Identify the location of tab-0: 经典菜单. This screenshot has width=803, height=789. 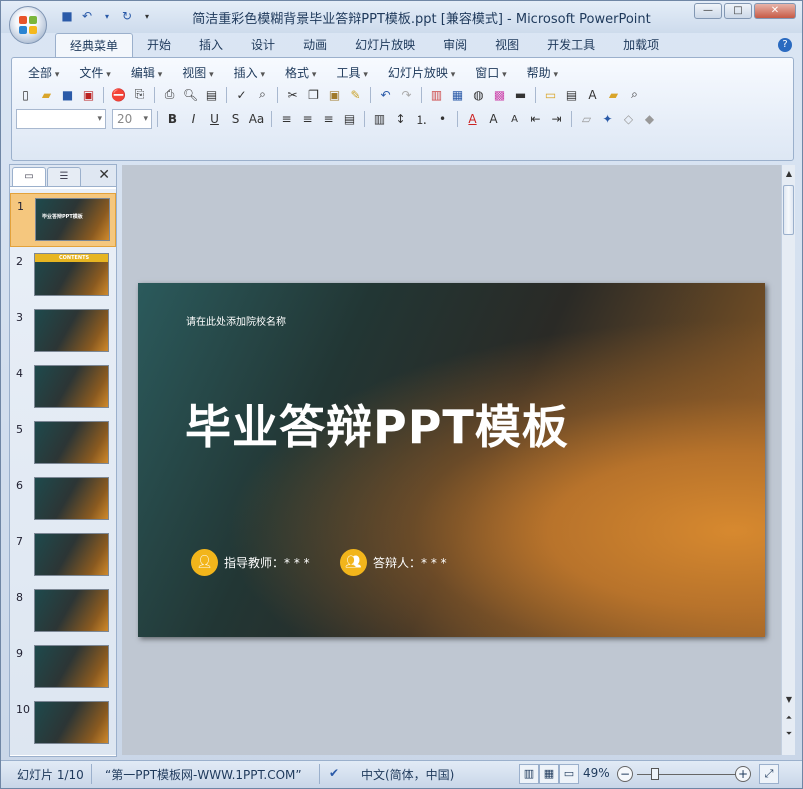
(94, 45).